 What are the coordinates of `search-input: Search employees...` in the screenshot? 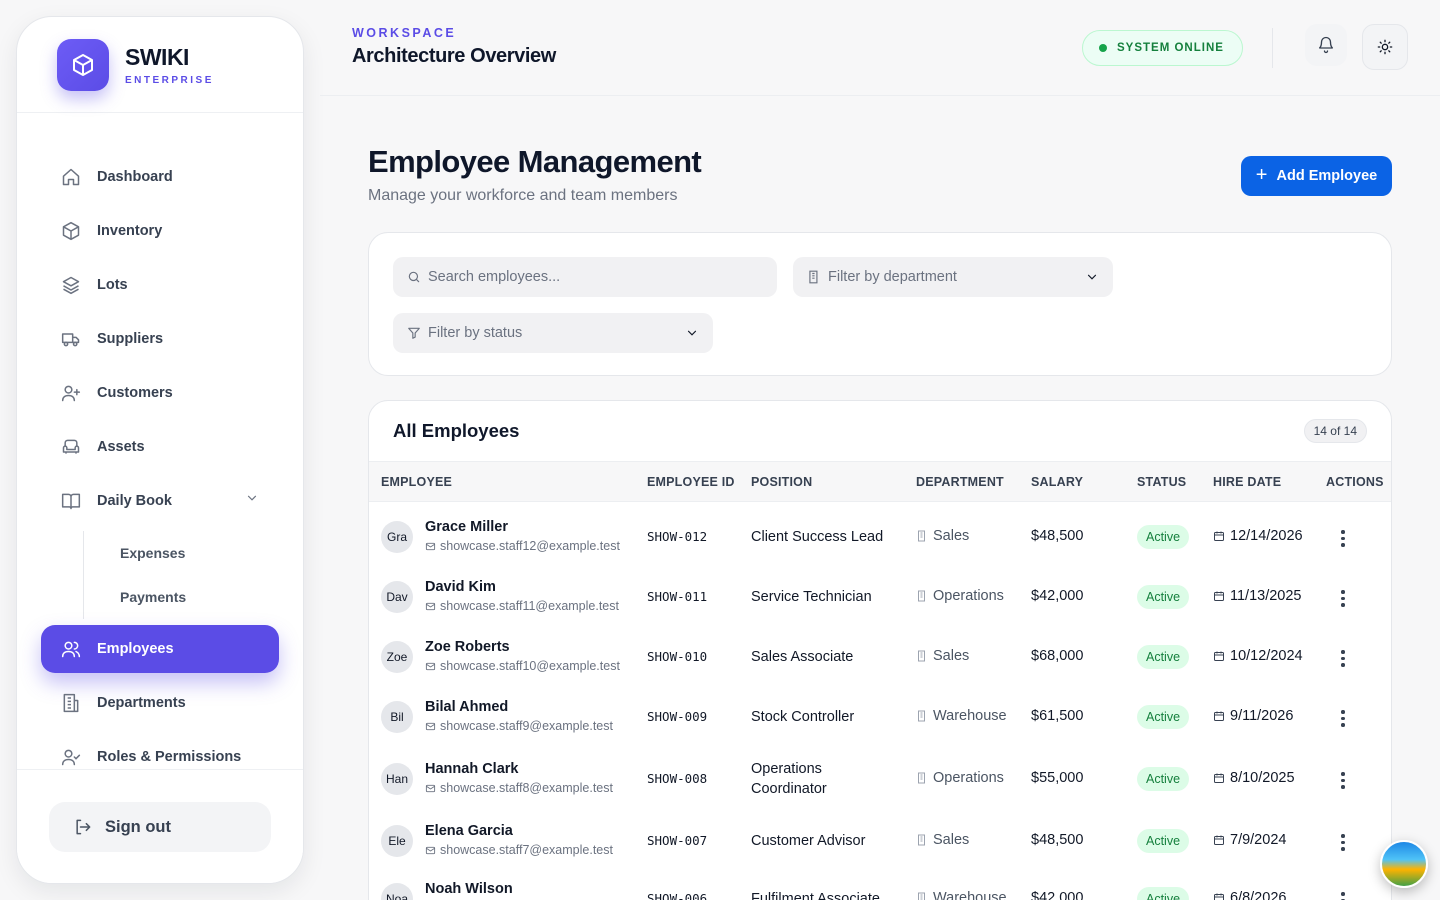 It's located at (585, 277).